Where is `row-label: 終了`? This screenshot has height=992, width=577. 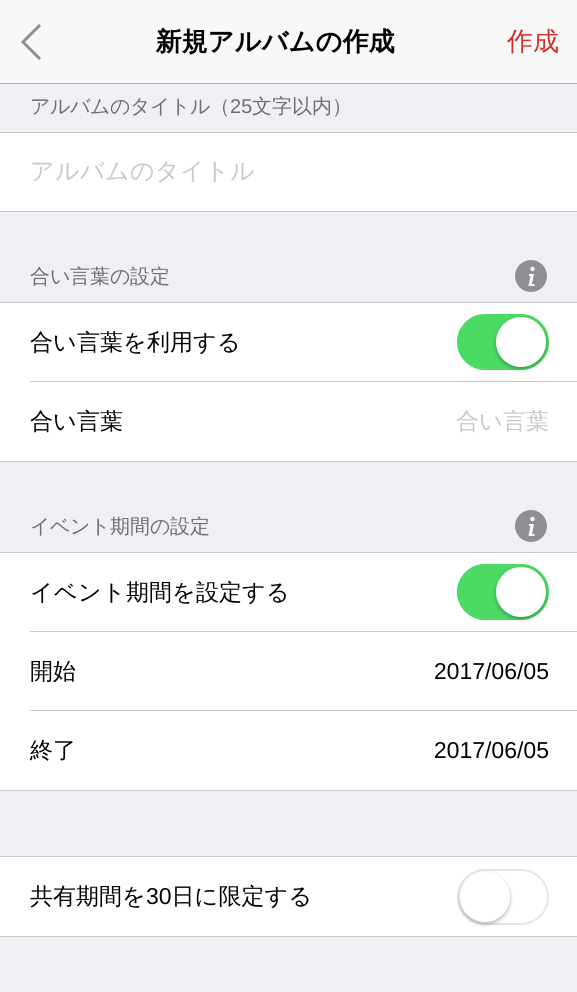
row-label: 終了 is located at coordinates (53, 751).